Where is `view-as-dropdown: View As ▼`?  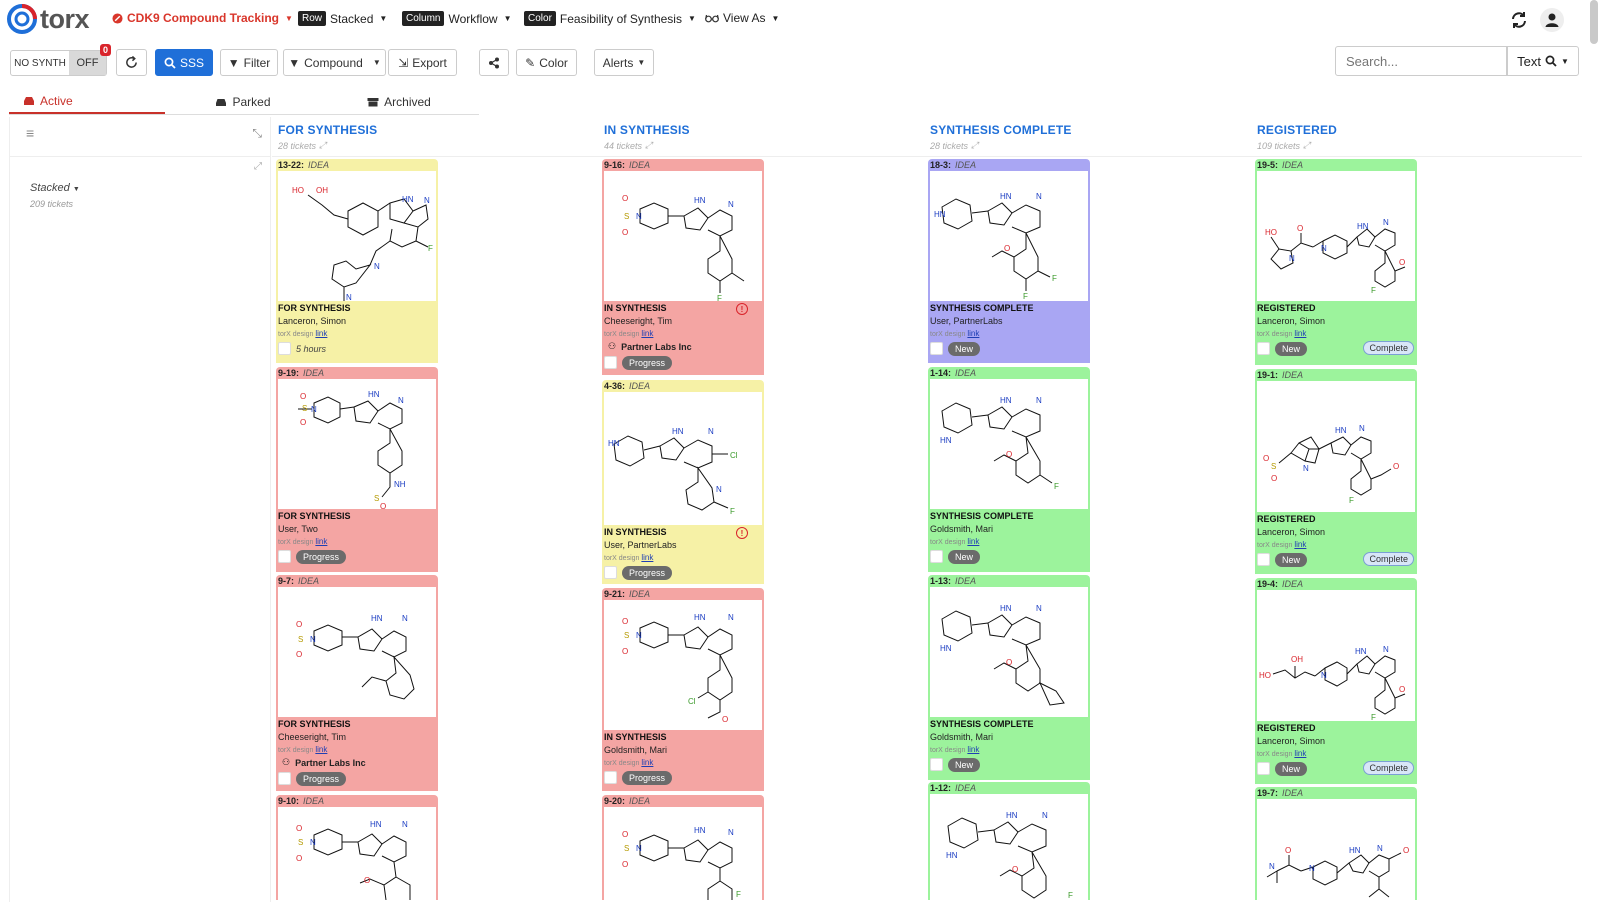 view-as-dropdown: View As ▼ is located at coordinates (742, 18).